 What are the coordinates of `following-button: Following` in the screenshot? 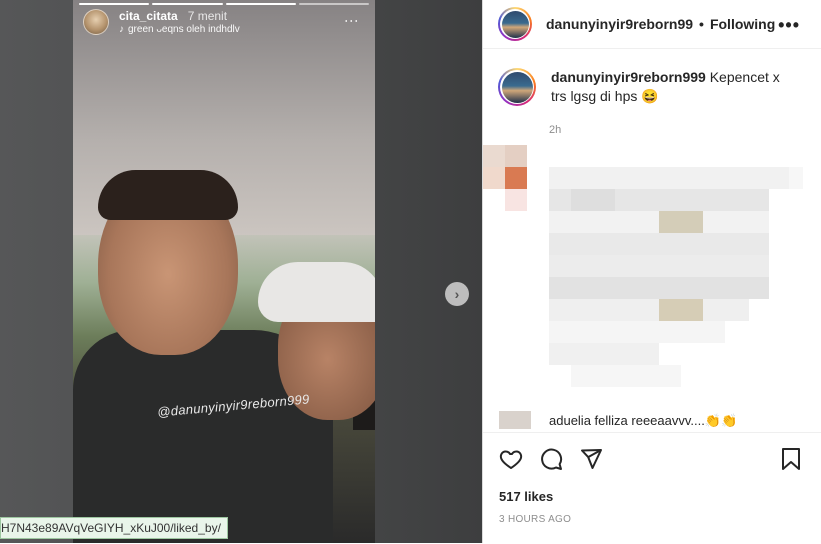 It's located at (742, 24).